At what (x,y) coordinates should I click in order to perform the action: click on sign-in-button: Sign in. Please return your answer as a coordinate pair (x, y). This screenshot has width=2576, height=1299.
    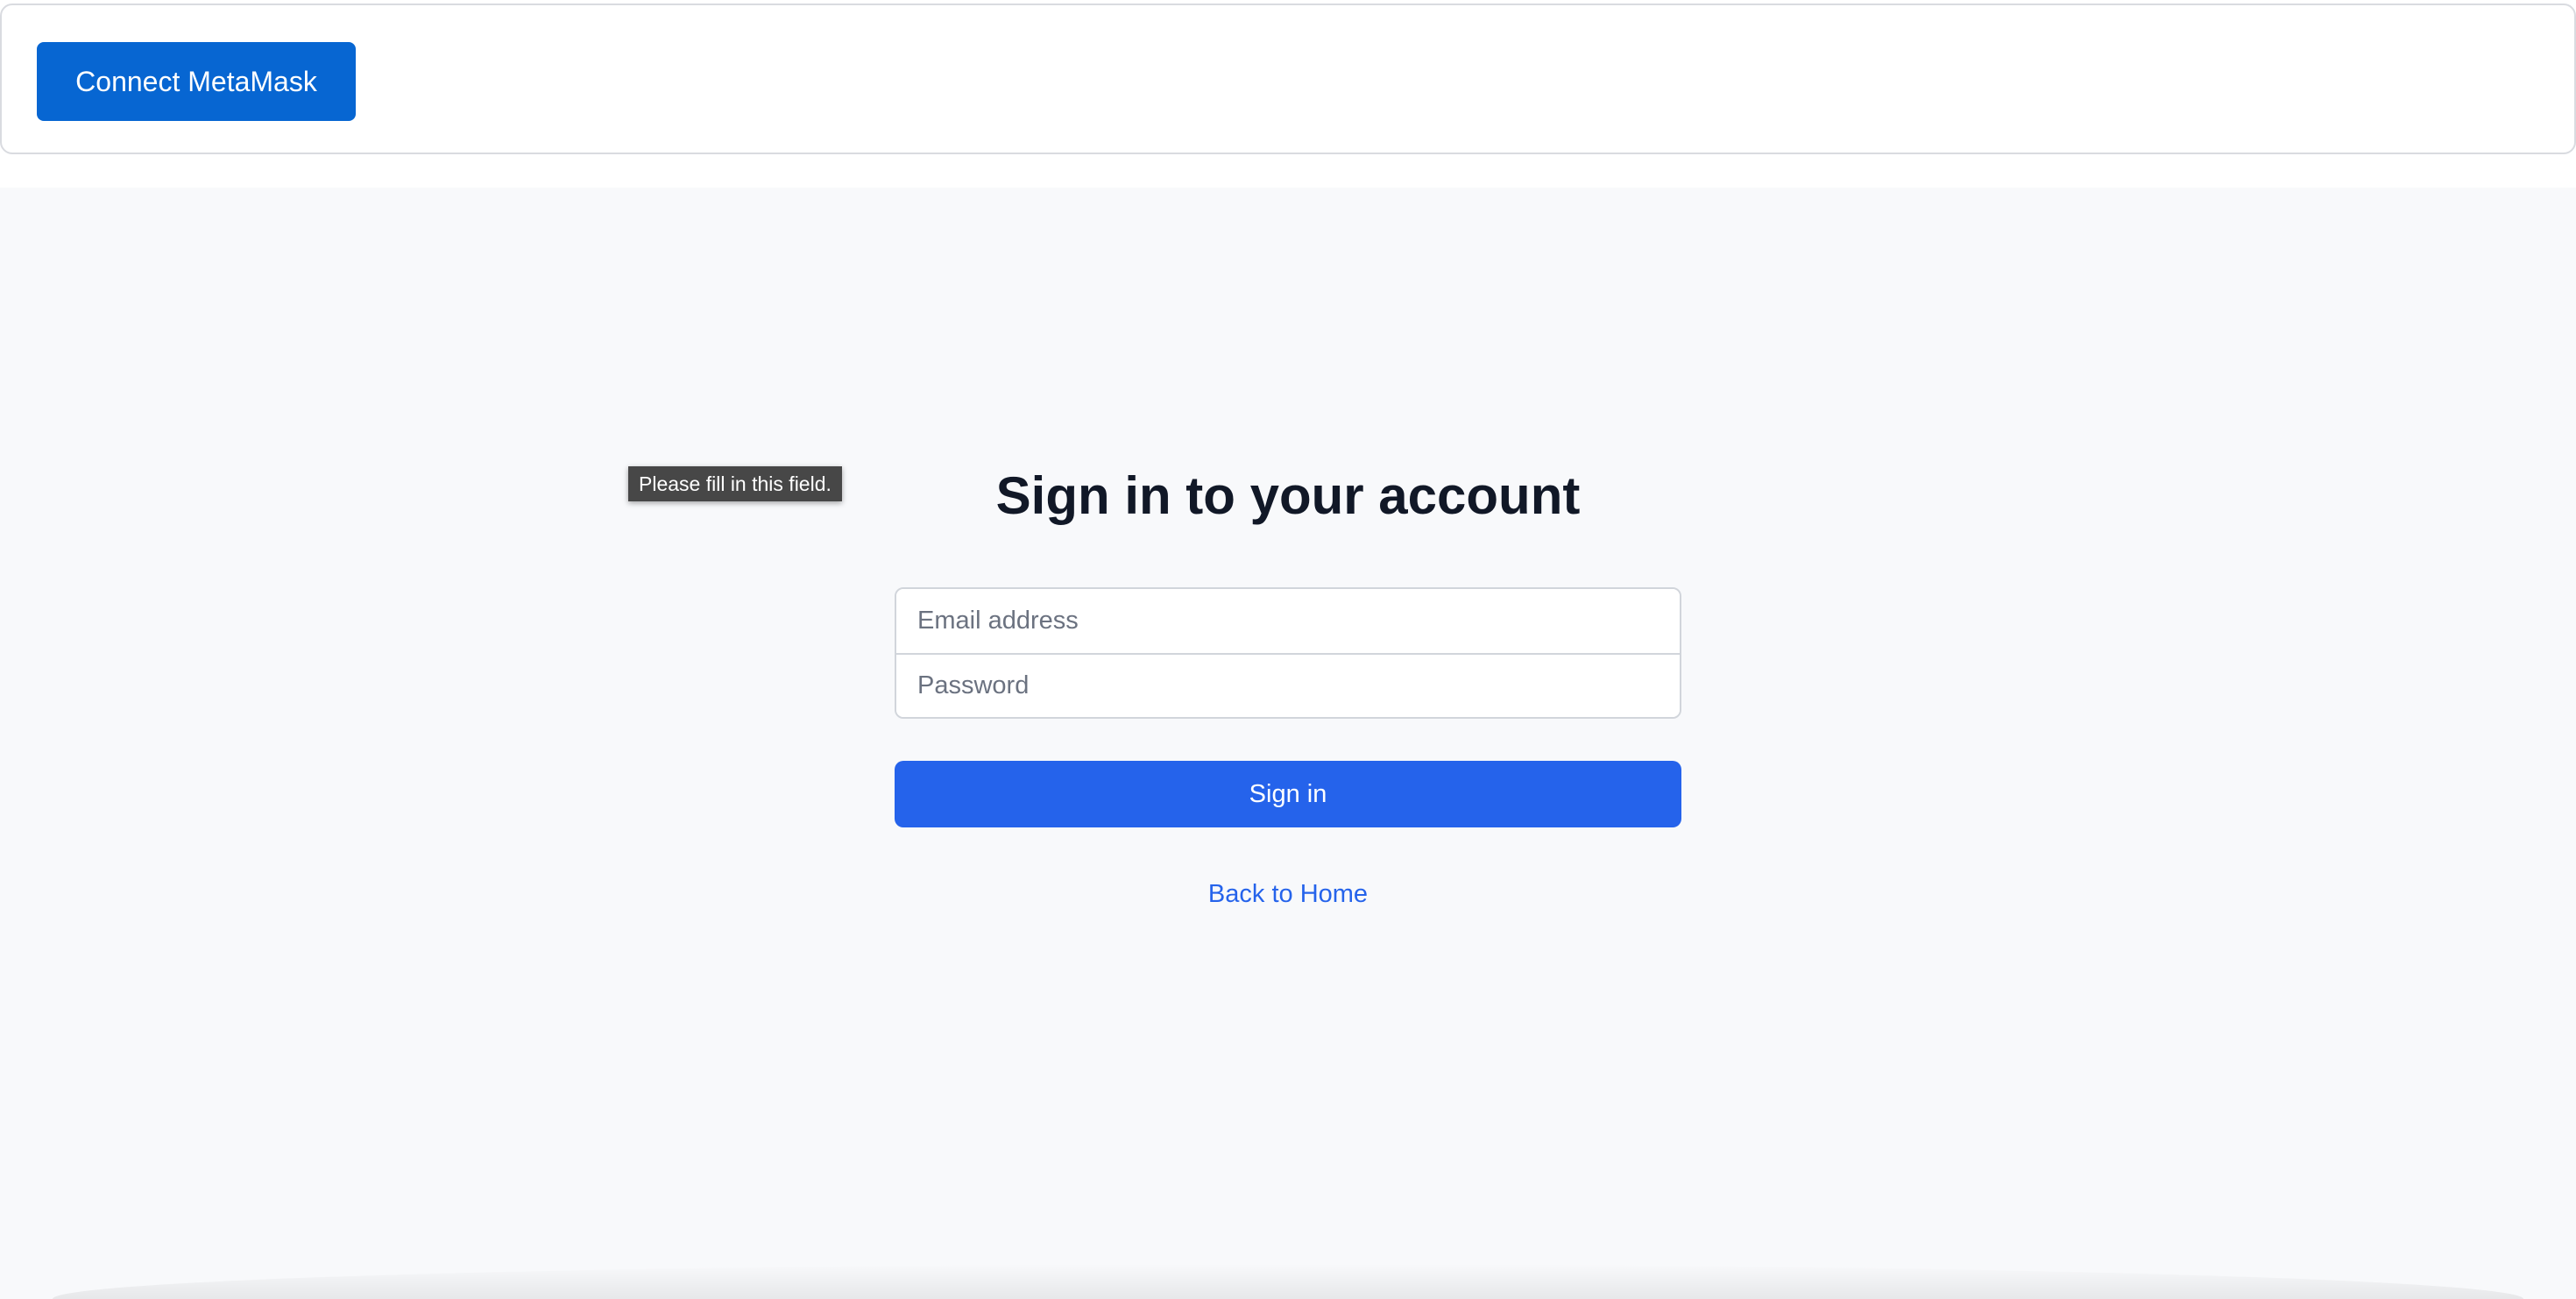
    Looking at the image, I should click on (1288, 794).